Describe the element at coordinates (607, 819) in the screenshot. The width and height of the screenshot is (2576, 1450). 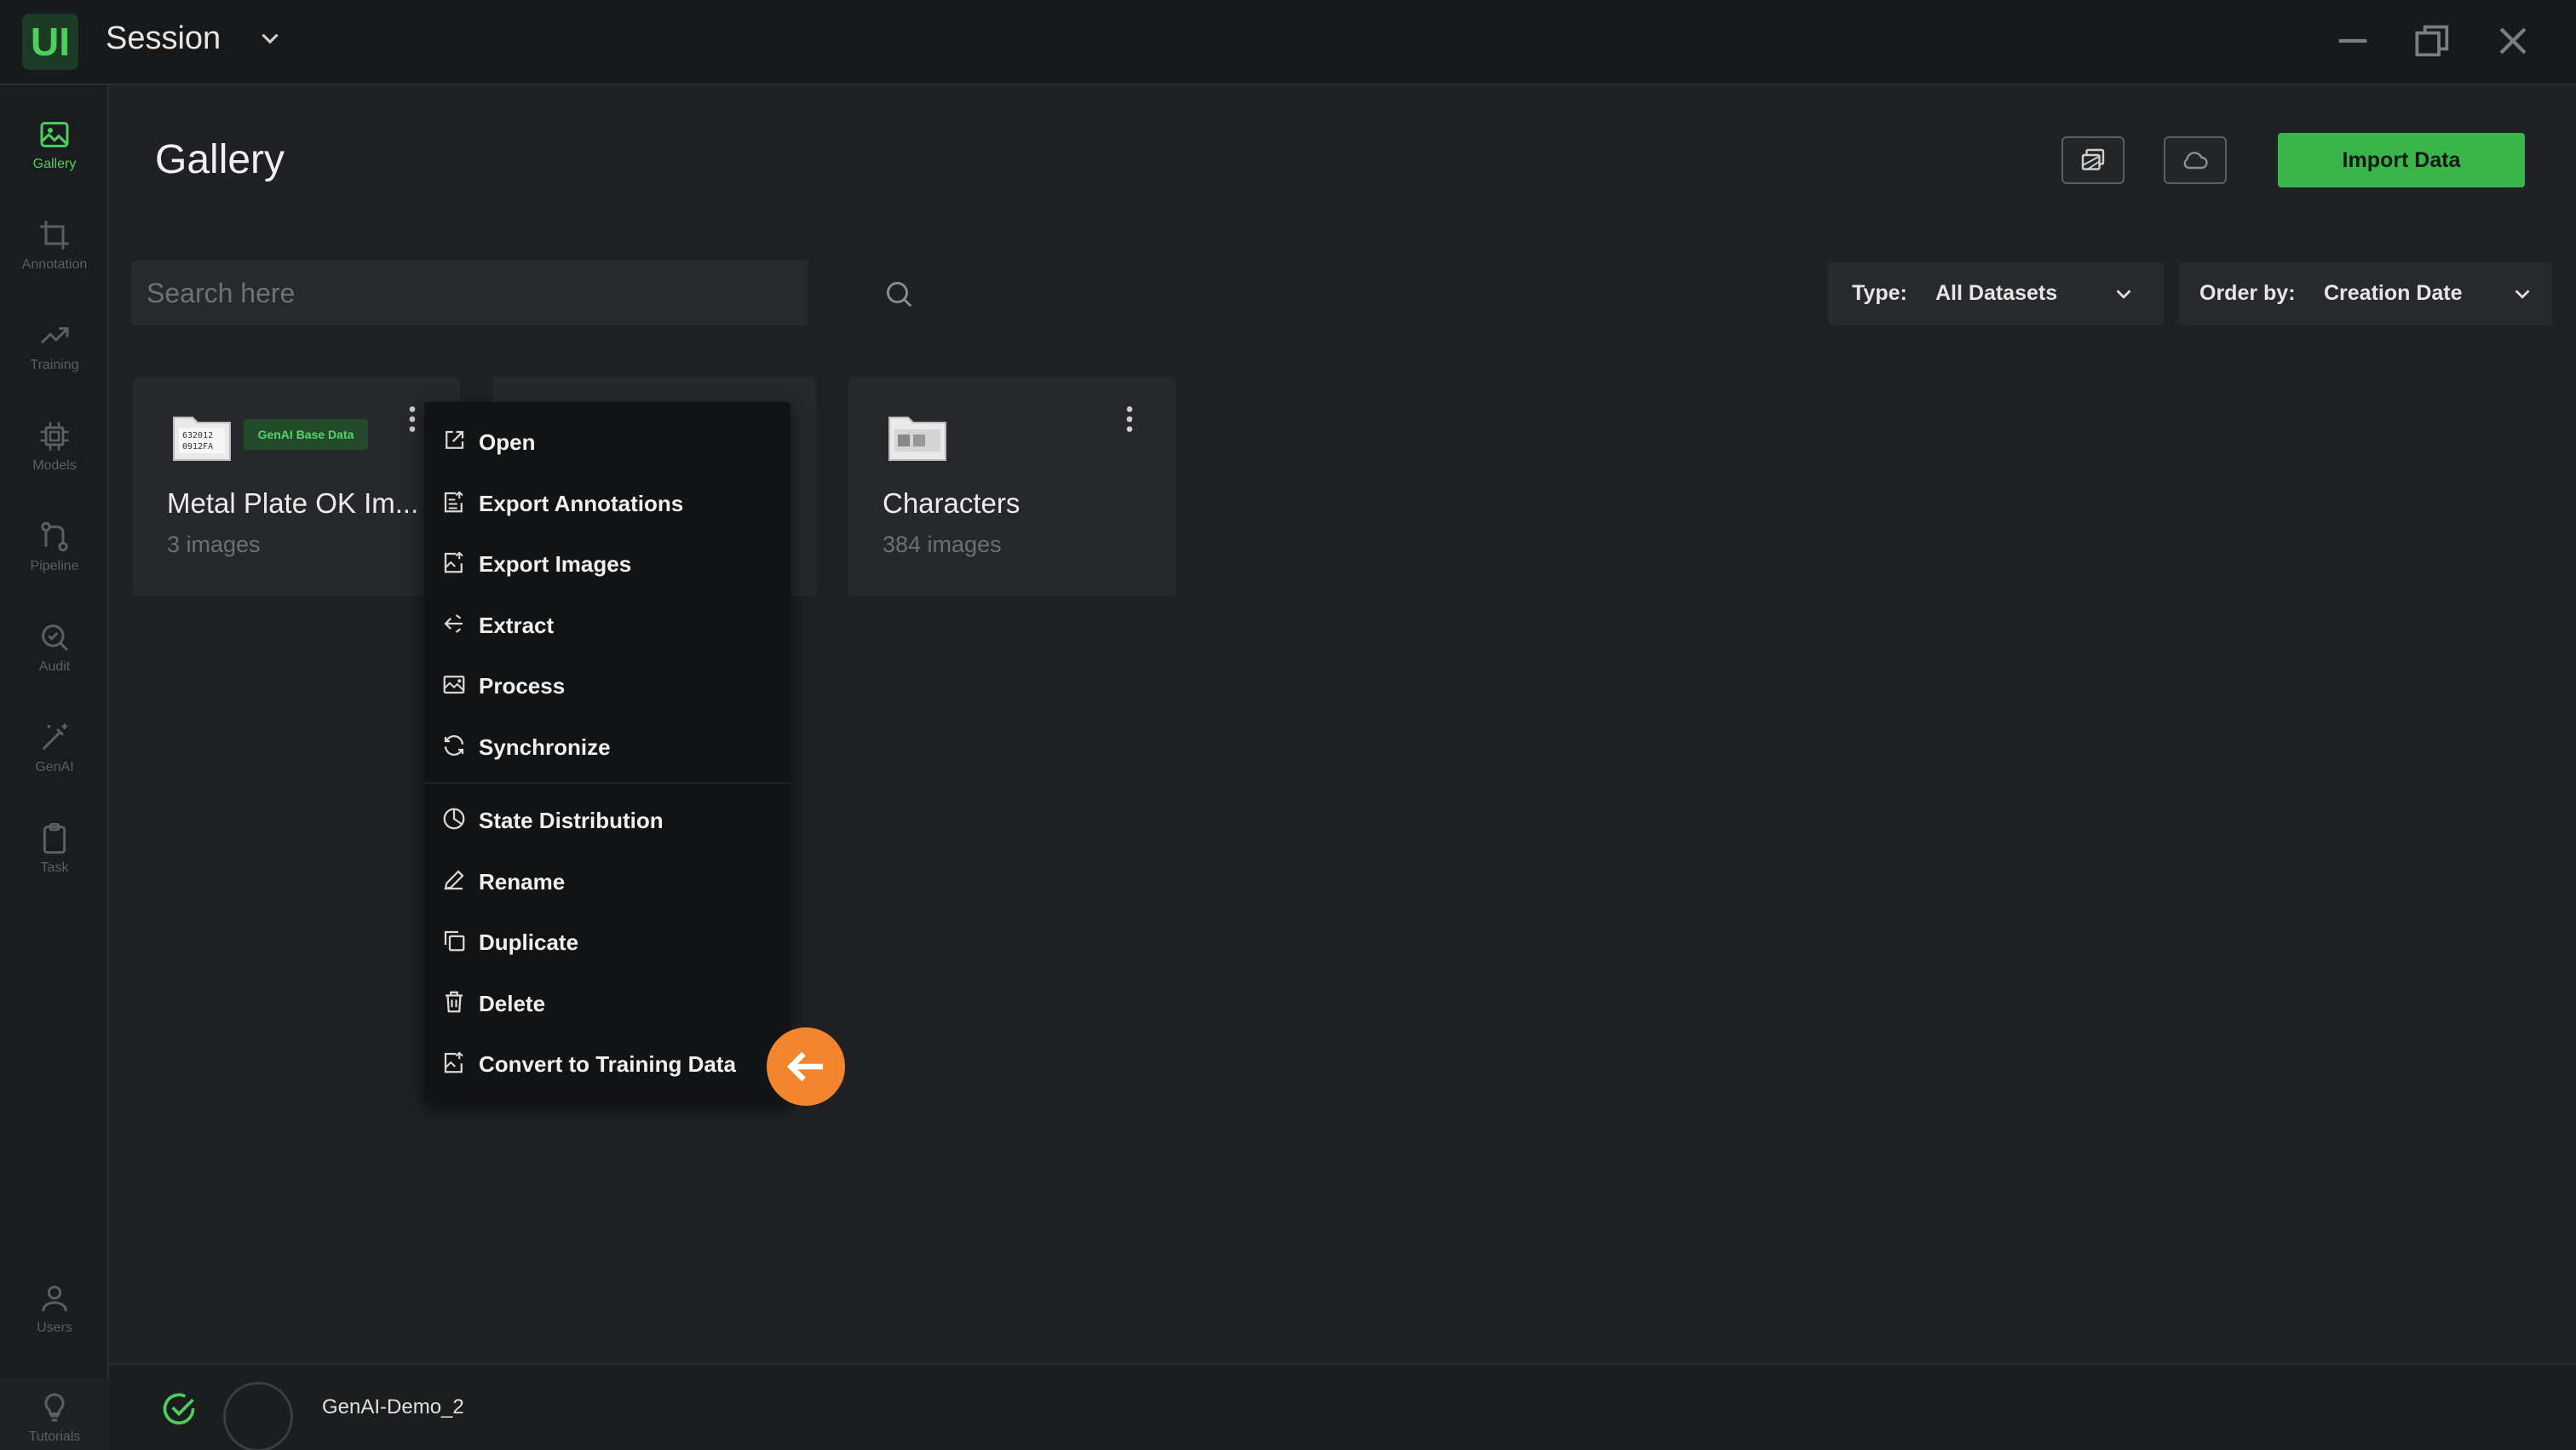
I see `menu-item-state-distribution: State Distribution` at that location.